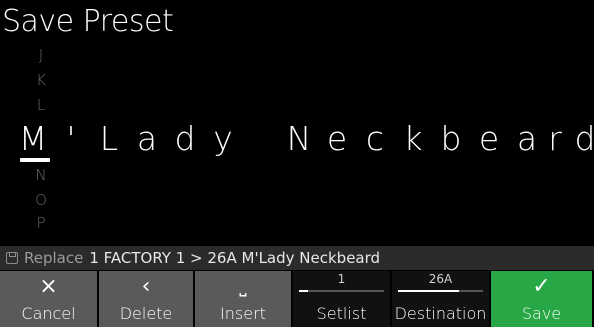  What do you see at coordinates (54, 258) in the screenshot?
I see `status-action: Replace` at bounding box center [54, 258].